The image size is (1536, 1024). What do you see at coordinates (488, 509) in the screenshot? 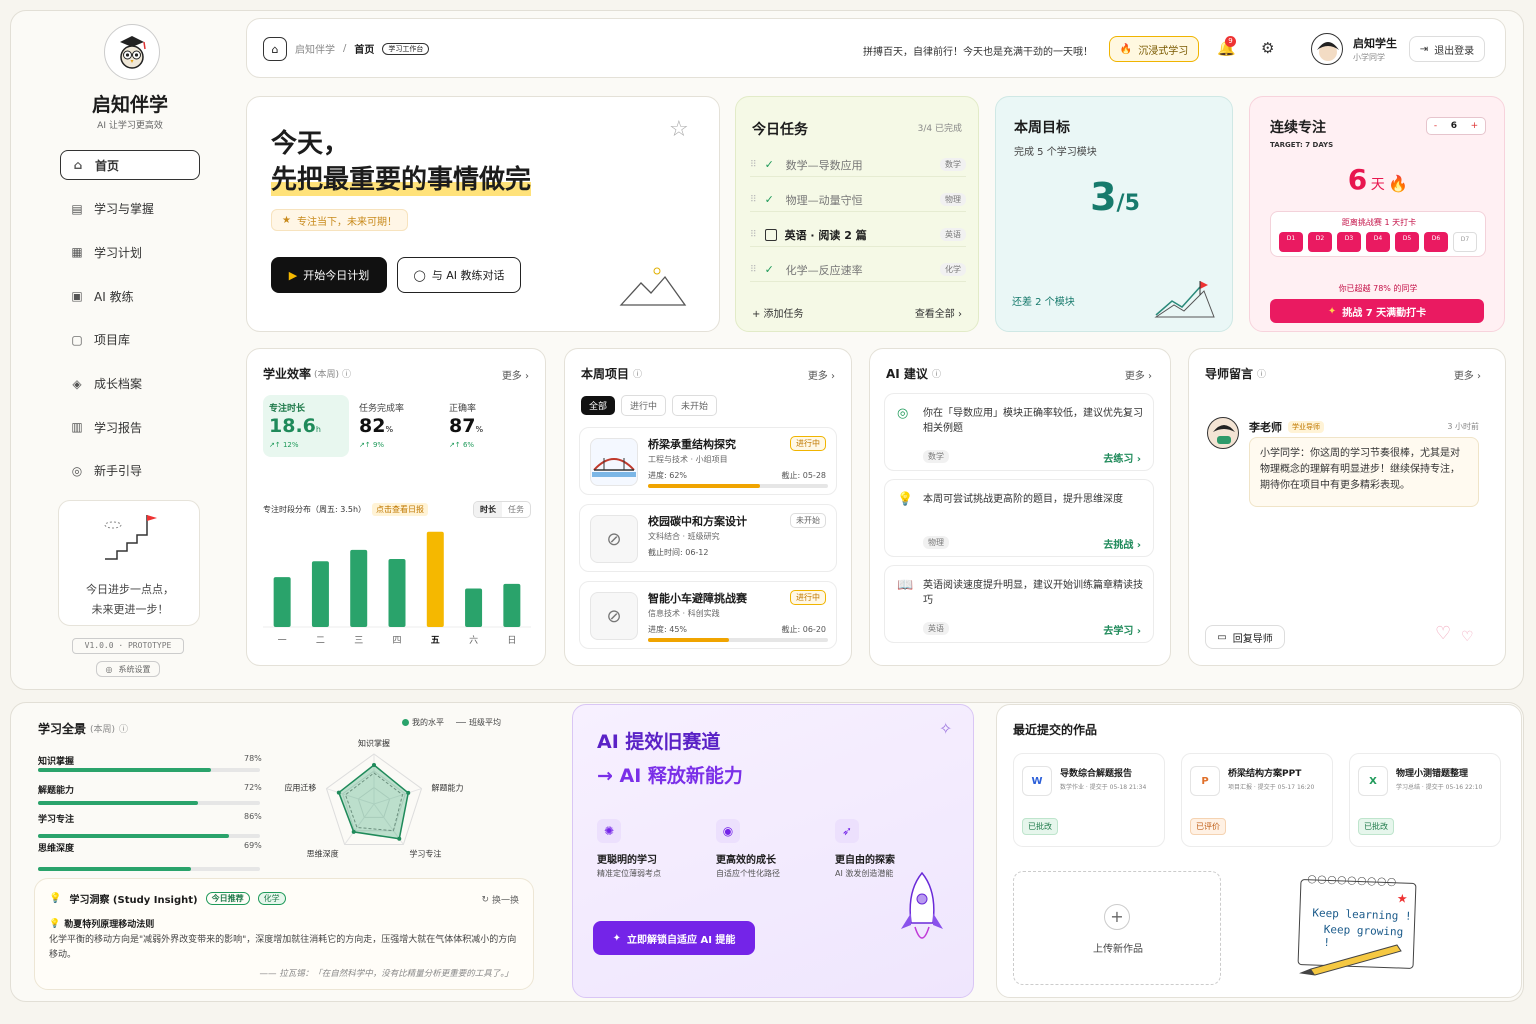
I see `toggle-duration: 时长` at bounding box center [488, 509].